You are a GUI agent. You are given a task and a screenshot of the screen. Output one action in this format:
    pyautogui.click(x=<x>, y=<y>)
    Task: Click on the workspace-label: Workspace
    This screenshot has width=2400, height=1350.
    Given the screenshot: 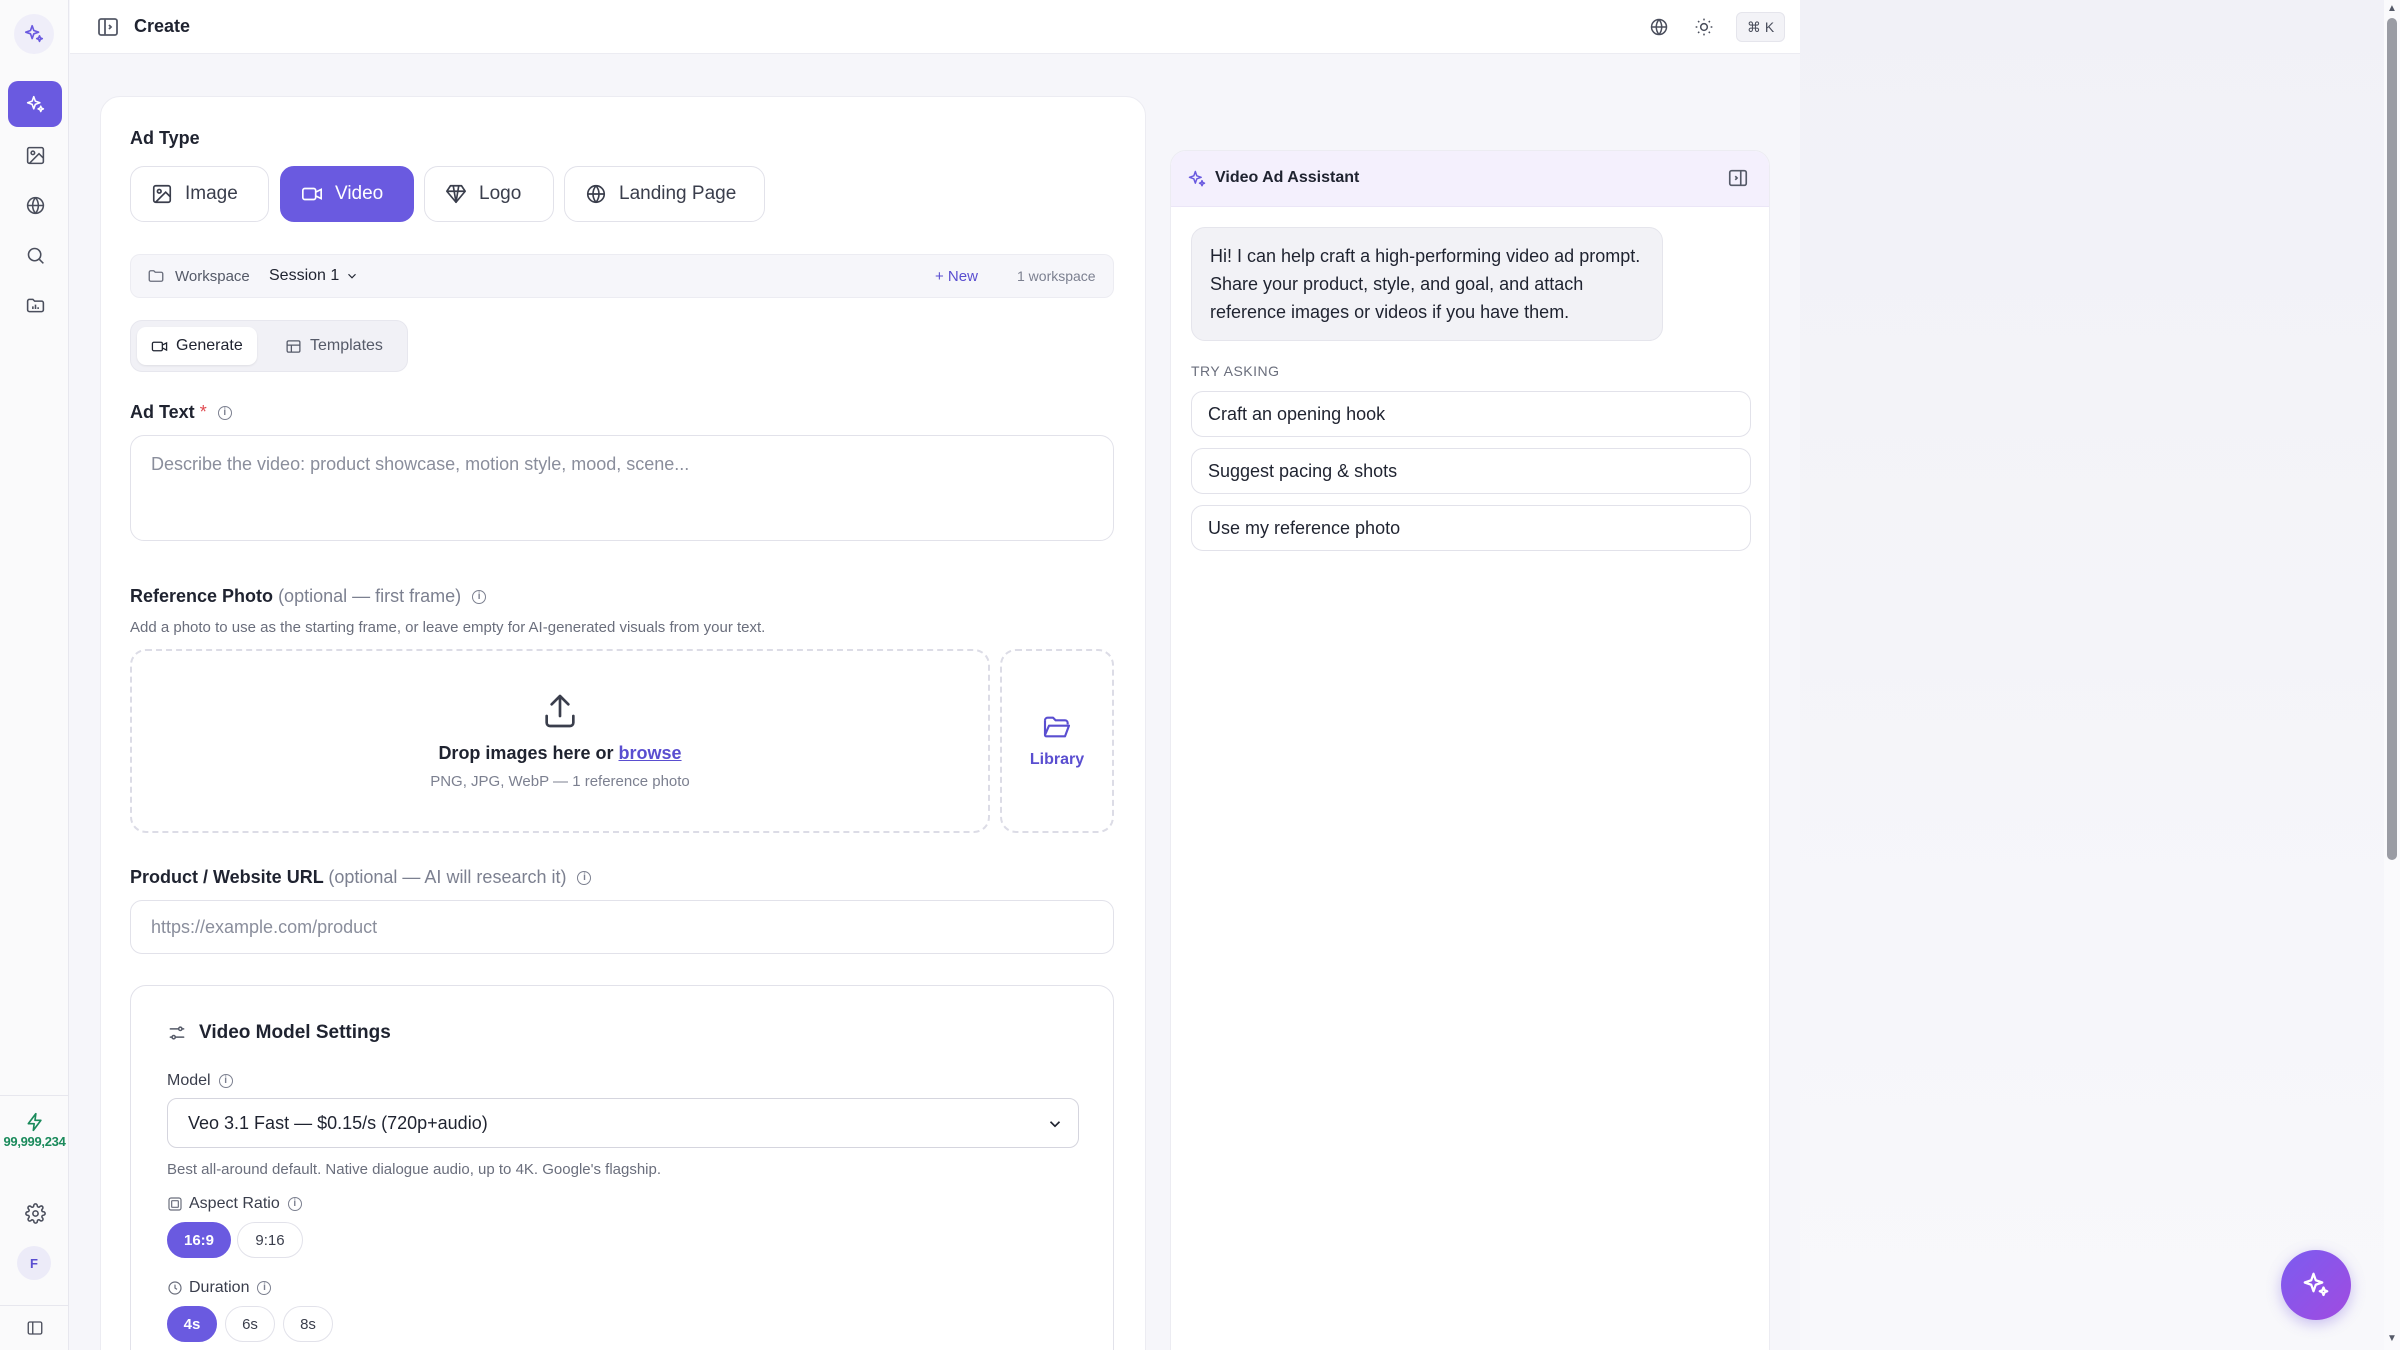 What is the action you would take?
    pyautogui.click(x=212, y=276)
    